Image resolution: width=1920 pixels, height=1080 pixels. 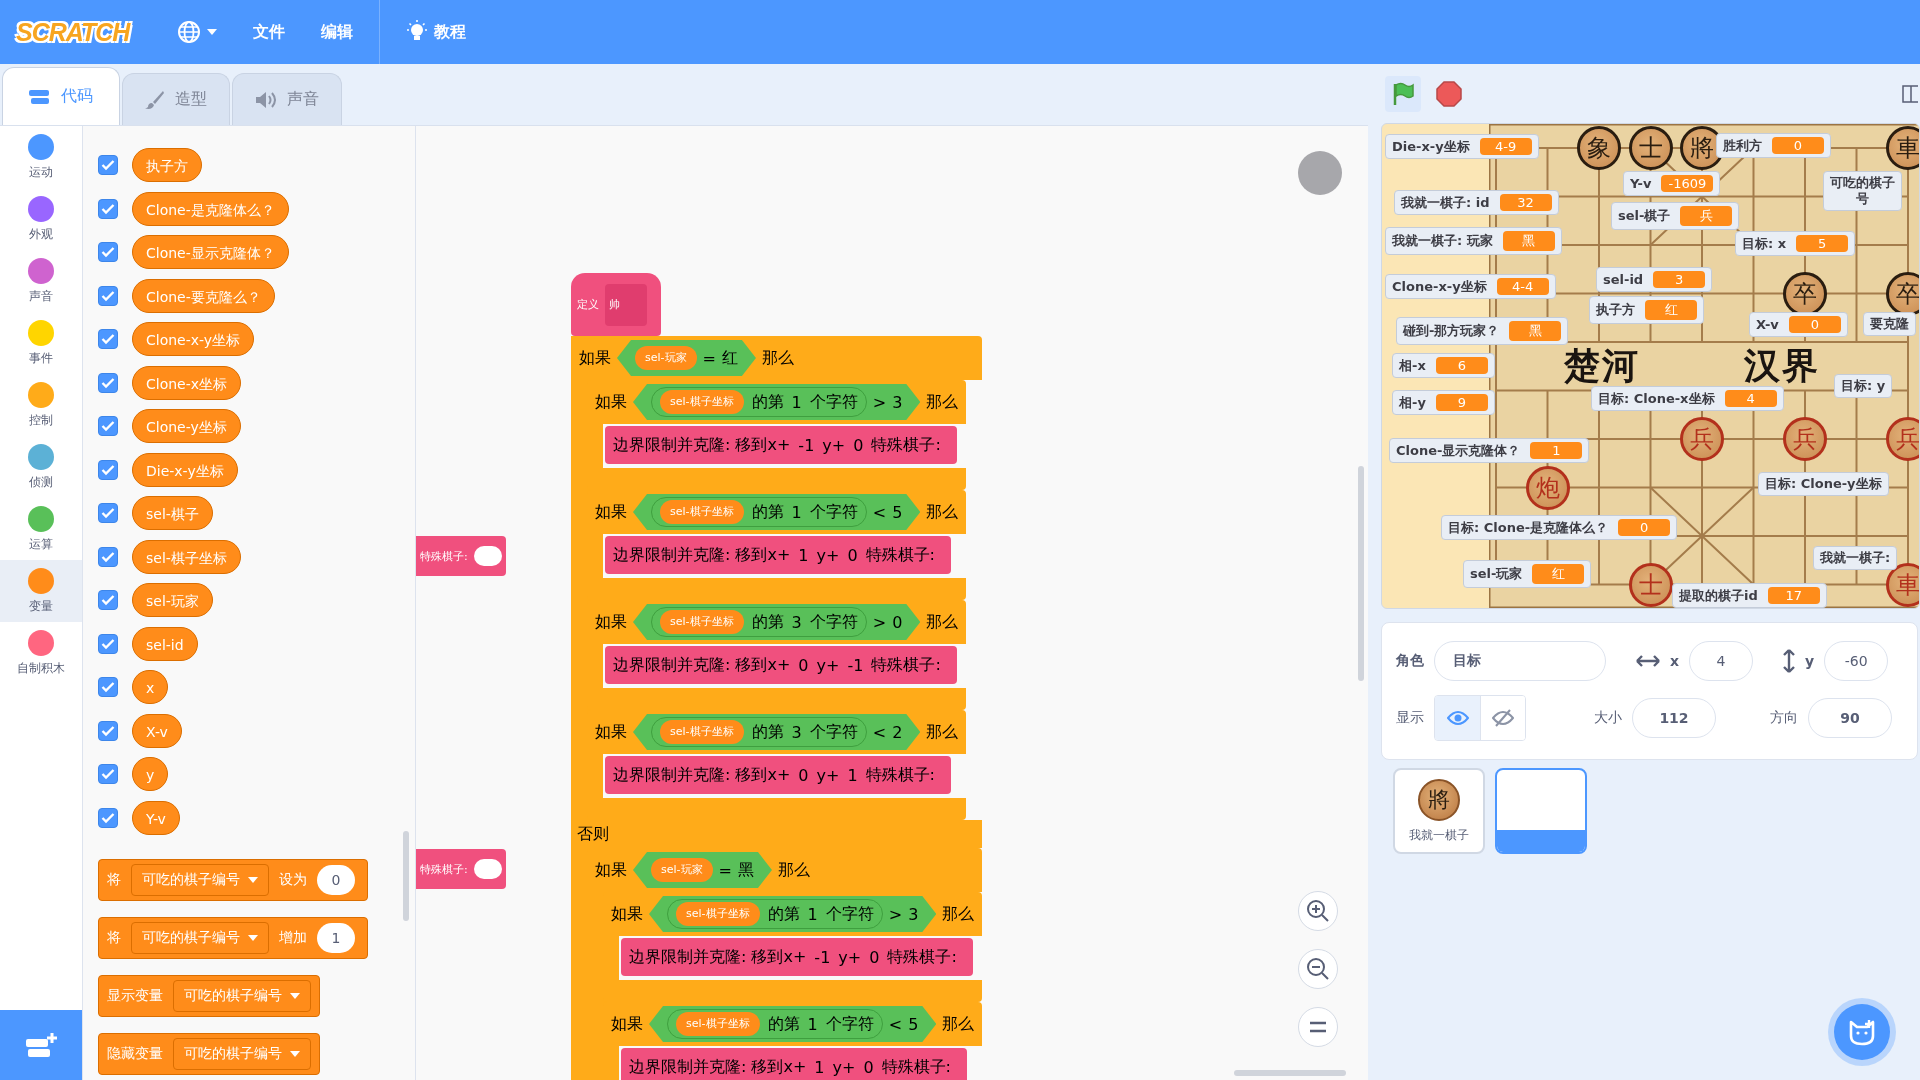 I want to click on reset-zoom-button, so click(x=1318, y=1027).